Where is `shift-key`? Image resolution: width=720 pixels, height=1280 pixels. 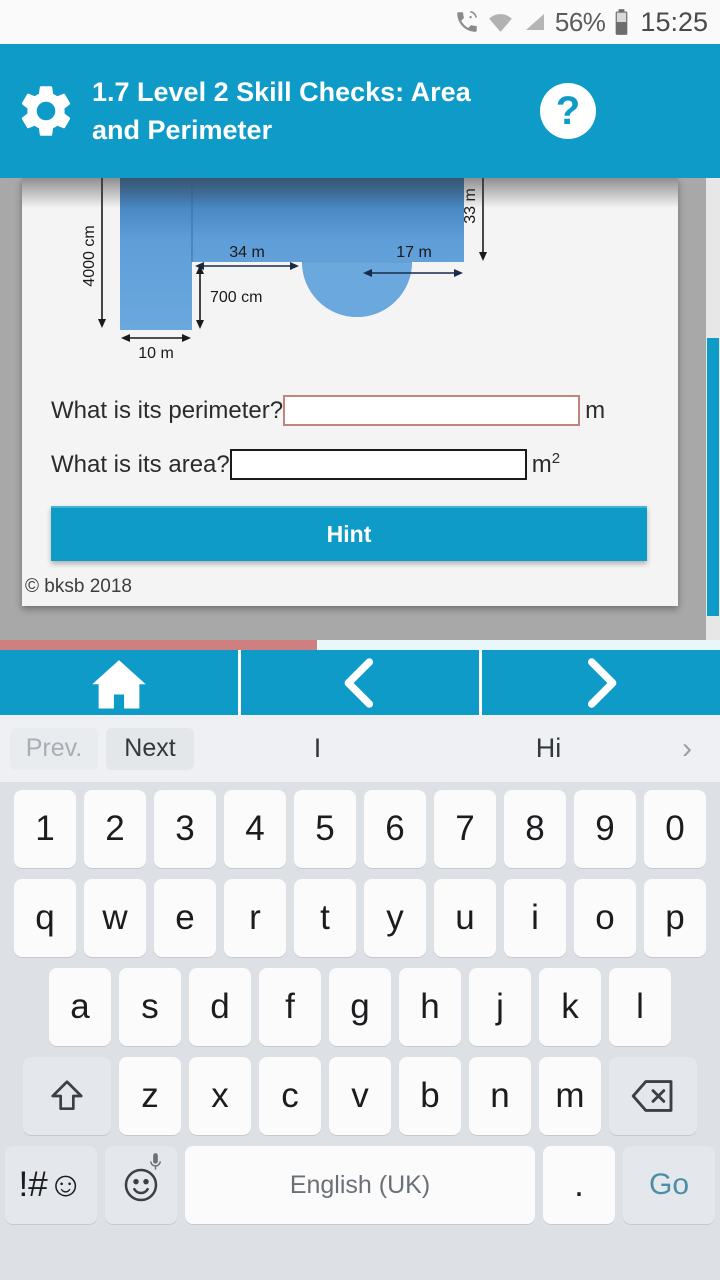
shift-key is located at coordinates (67, 1096).